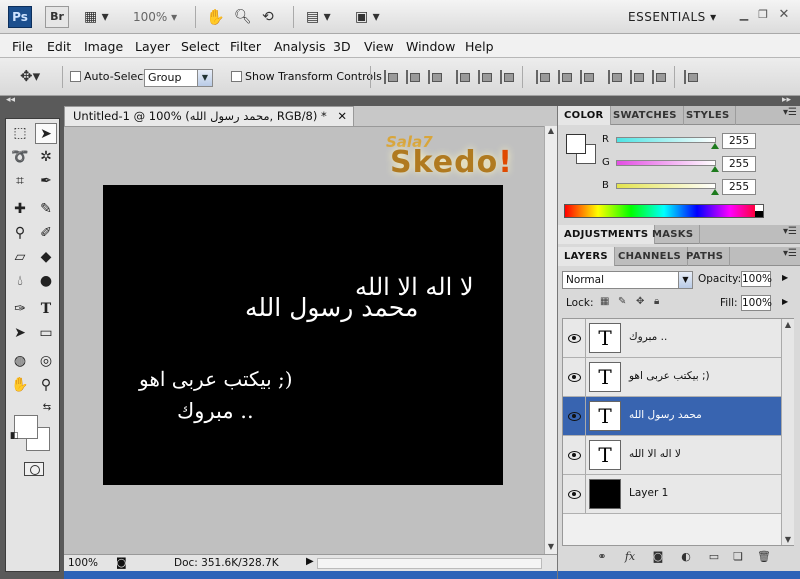  Describe the element at coordinates (650, 256) in the screenshot. I see `tab-channels: CHANNELS` at that location.